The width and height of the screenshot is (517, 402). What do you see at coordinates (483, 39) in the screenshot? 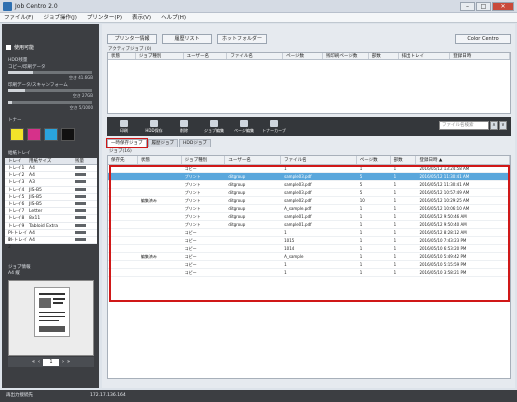
I see `color-centro-button: Color Centro` at bounding box center [483, 39].